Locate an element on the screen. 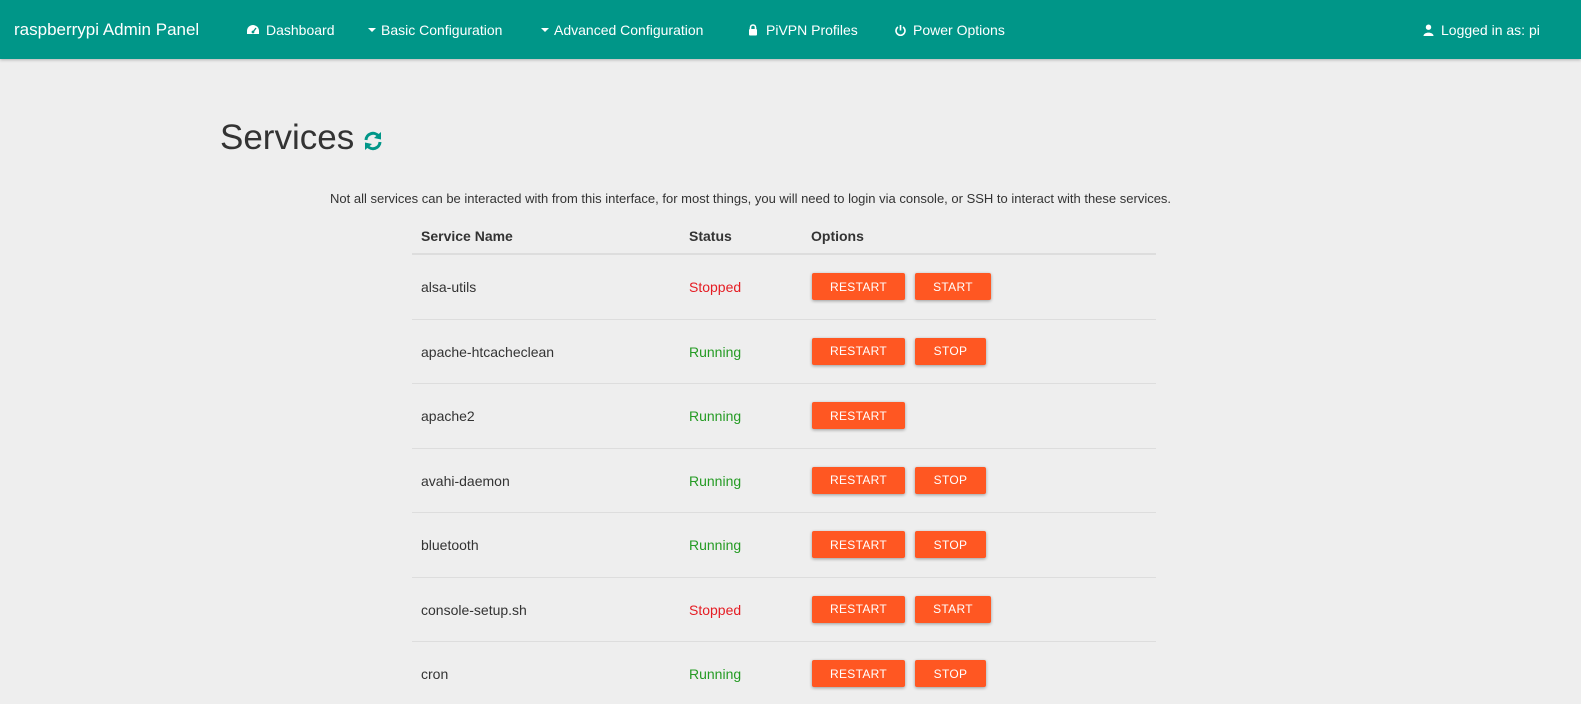 The height and width of the screenshot is (704, 1581). nav-power-options: Power Options is located at coordinates (949, 30).